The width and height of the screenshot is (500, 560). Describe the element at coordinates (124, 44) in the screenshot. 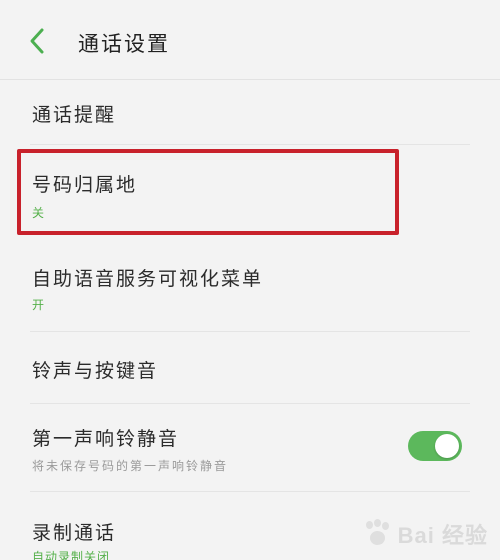

I see `page-title: 通话设置` at that location.